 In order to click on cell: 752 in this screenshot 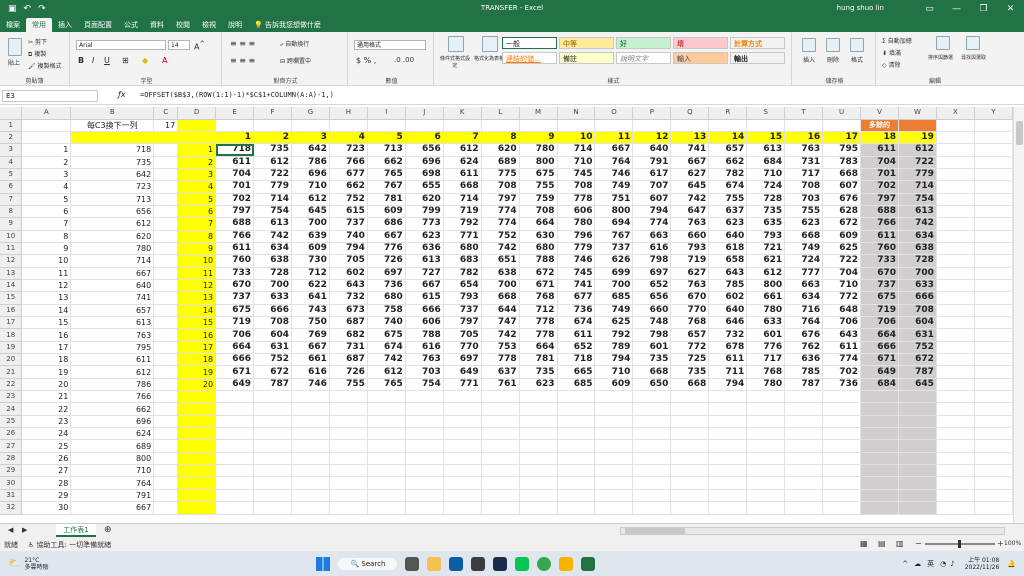, I will do `click(272, 360)`.